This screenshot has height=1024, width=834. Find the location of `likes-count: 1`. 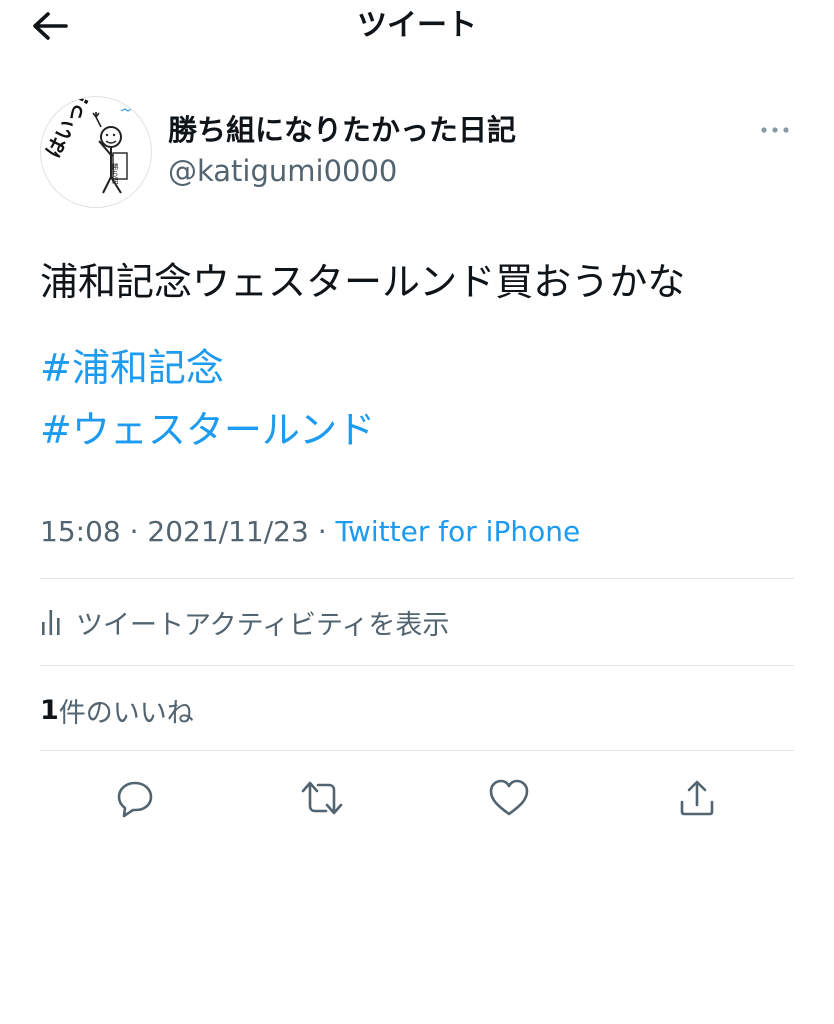

likes-count: 1 is located at coordinates (49, 710).